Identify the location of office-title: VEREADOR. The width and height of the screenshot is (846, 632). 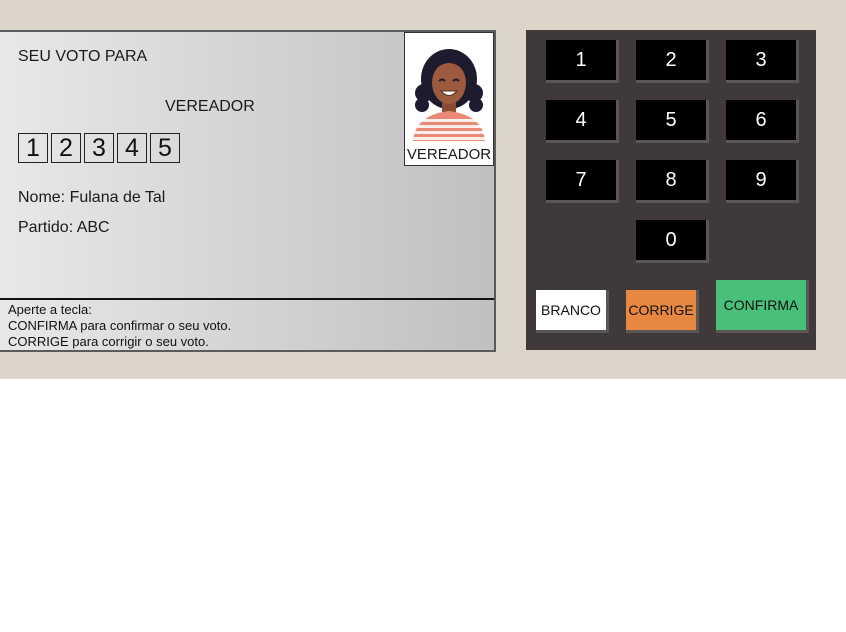
(210, 106).